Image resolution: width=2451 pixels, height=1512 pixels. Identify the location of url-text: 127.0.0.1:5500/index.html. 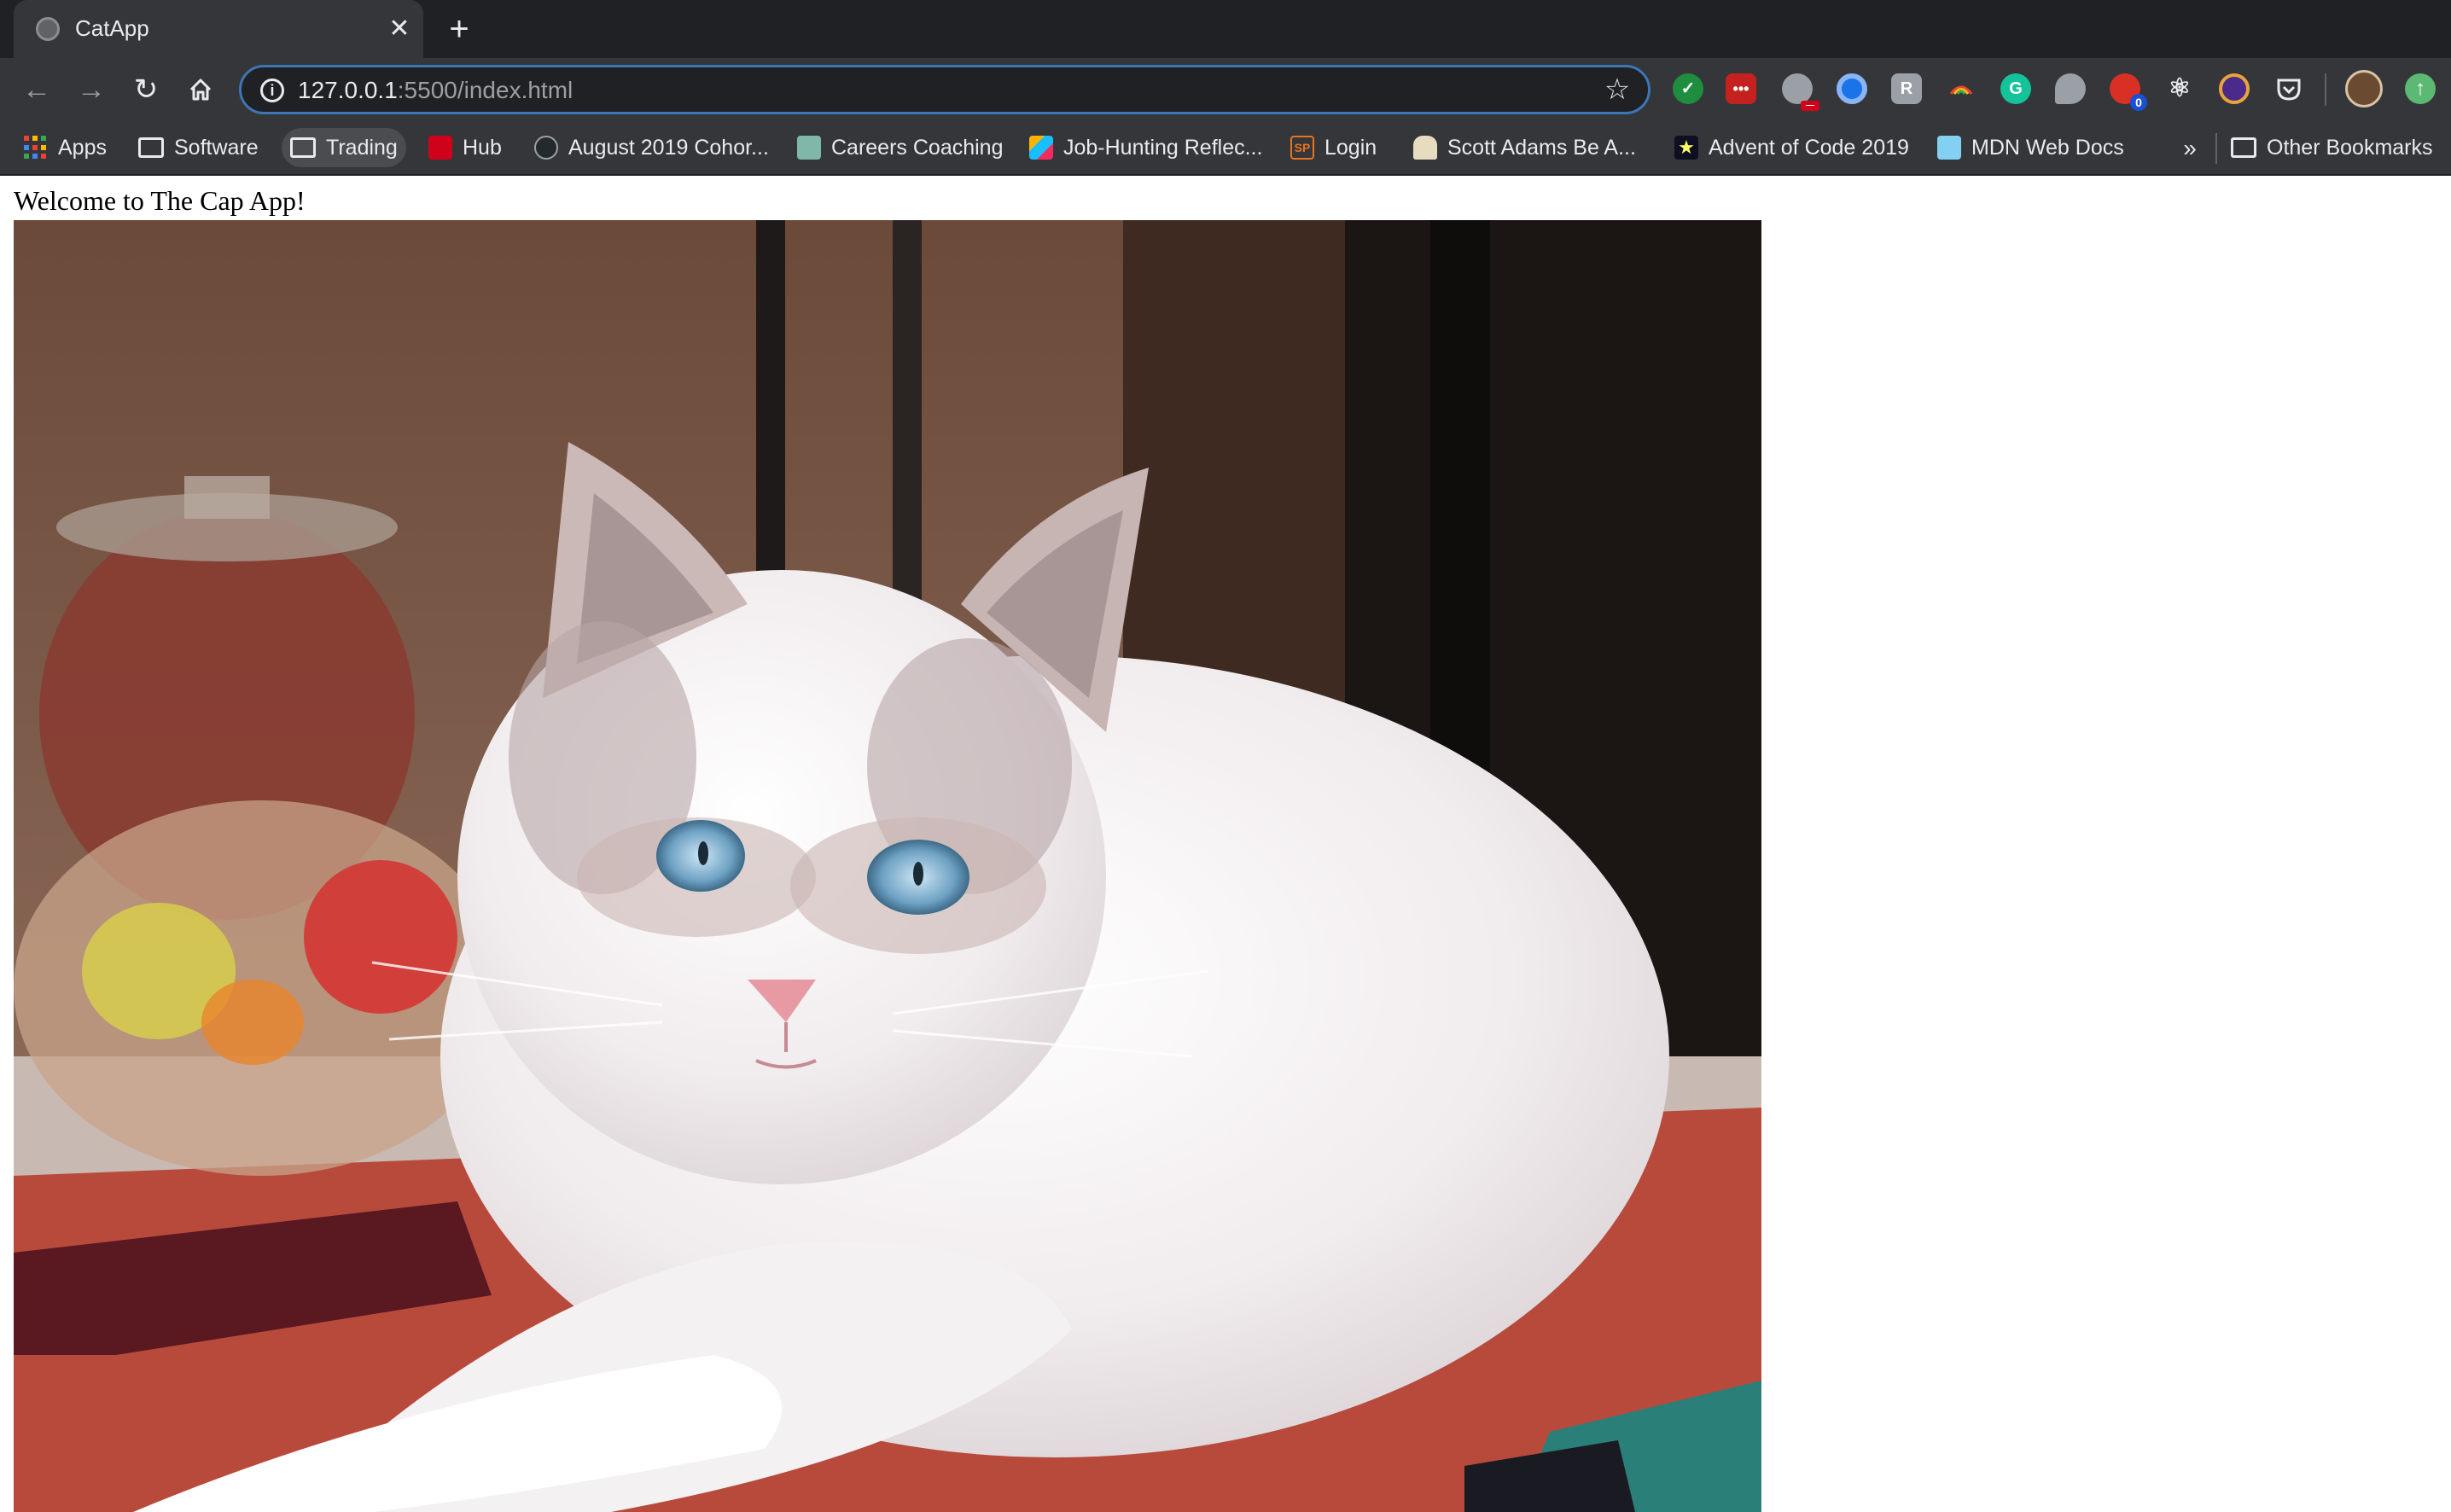
(435, 90).